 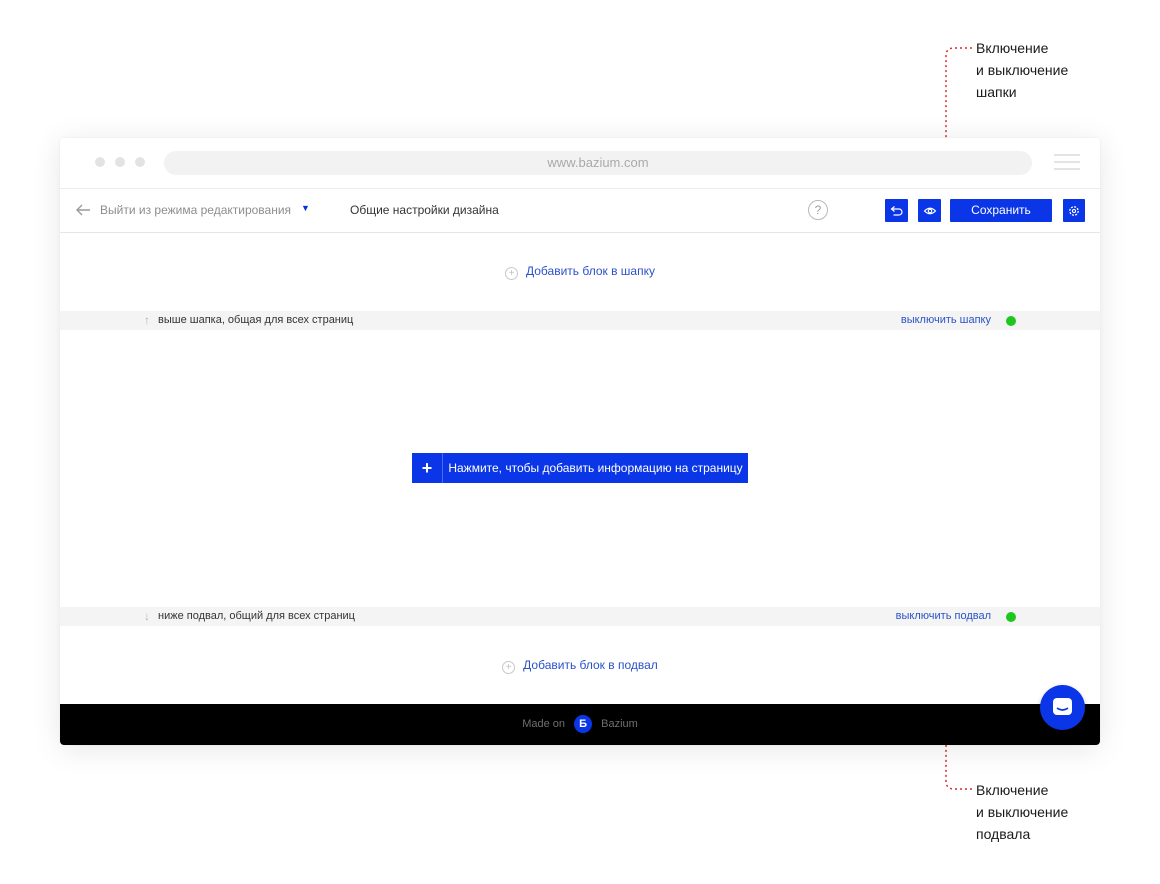 I want to click on chevron-down-icon: ▼, so click(x=305, y=208).